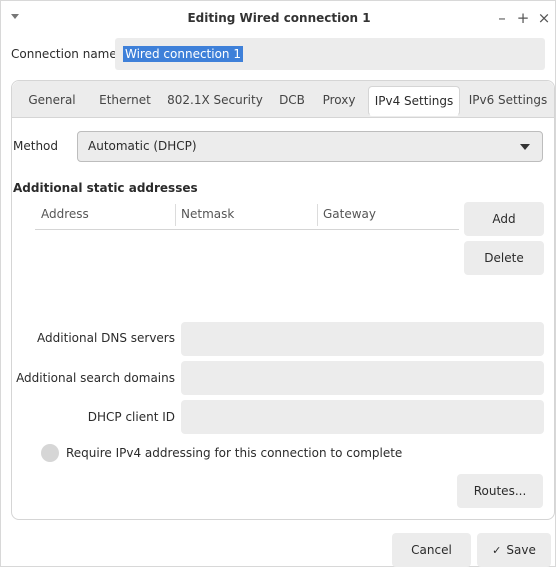 Image resolution: width=556 pixels, height=568 pixels. I want to click on cancel-button: Cancel, so click(431, 550).